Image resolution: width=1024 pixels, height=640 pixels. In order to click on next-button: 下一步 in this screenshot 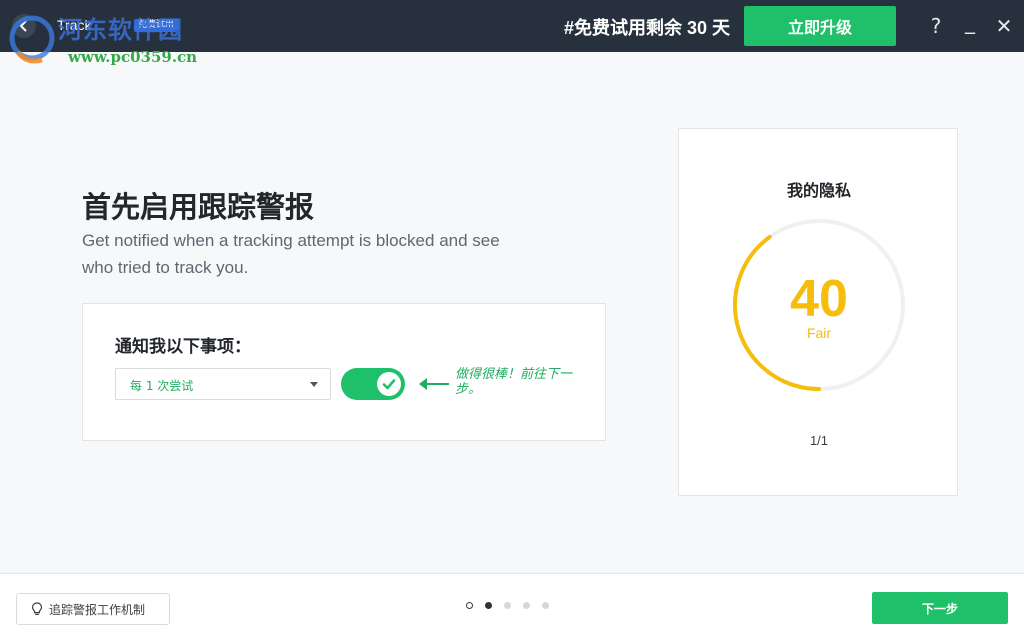, I will do `click(940, 608)`.